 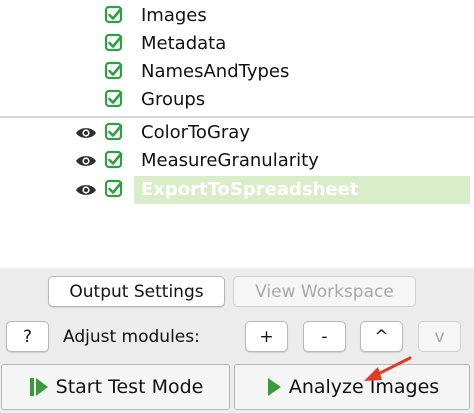 I want to click on module-row-colortogray: ColorToGray, so click(x=237, y=133).